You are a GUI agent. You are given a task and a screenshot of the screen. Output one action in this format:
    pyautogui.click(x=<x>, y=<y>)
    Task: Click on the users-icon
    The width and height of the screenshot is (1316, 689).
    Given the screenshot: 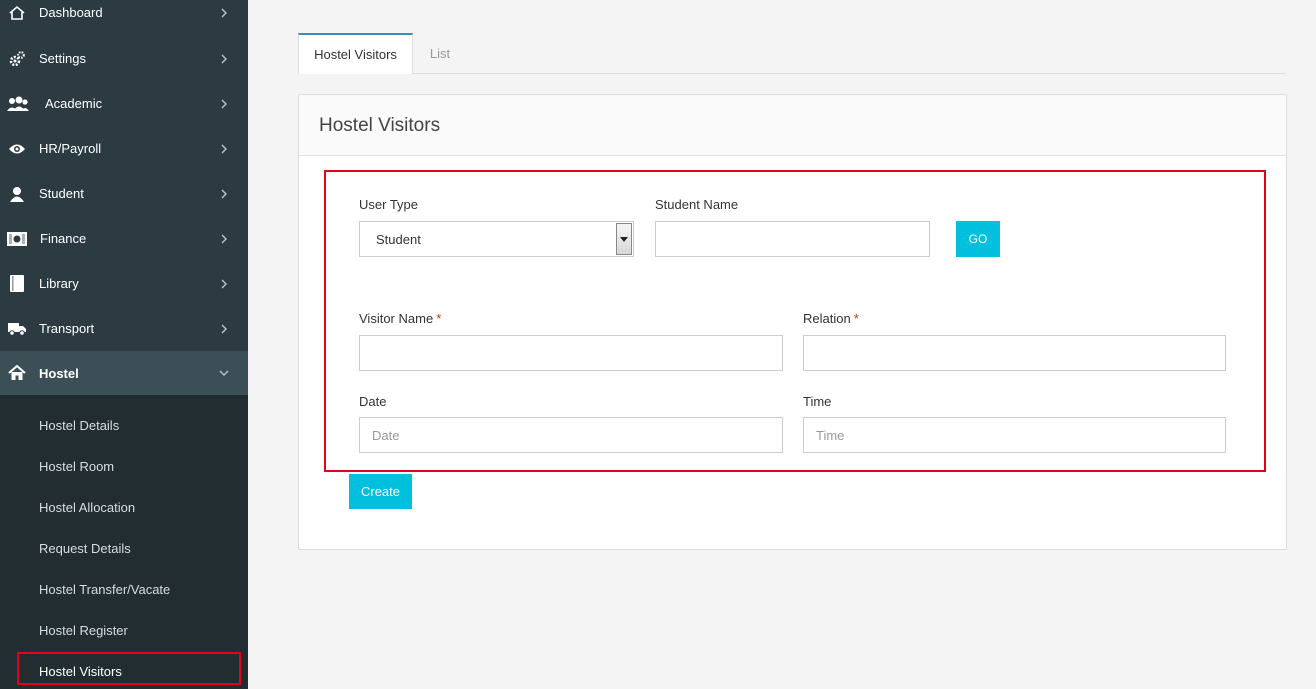 What is the action you would take?
    pyautogui.click(x=18, y=104)
    